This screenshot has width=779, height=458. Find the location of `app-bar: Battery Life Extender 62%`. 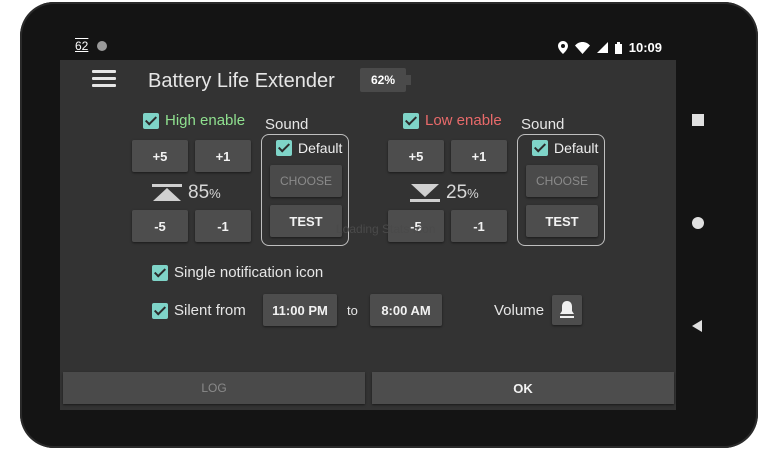

app-bar: Battery Life Extender 62% is located at coordinates (368, 81).